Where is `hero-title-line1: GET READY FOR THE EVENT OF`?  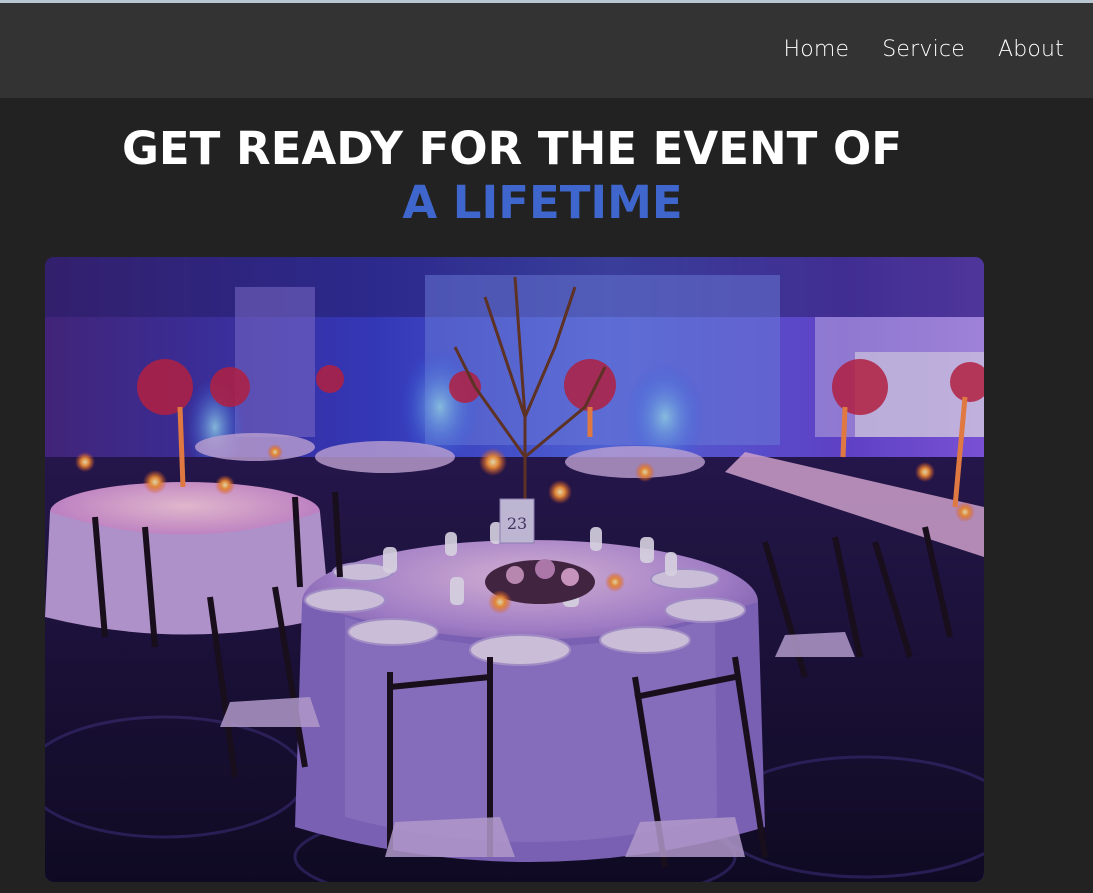 hero-title-line1: GET READY FOR THE EVENT OF is located at coordinates (512, 148).